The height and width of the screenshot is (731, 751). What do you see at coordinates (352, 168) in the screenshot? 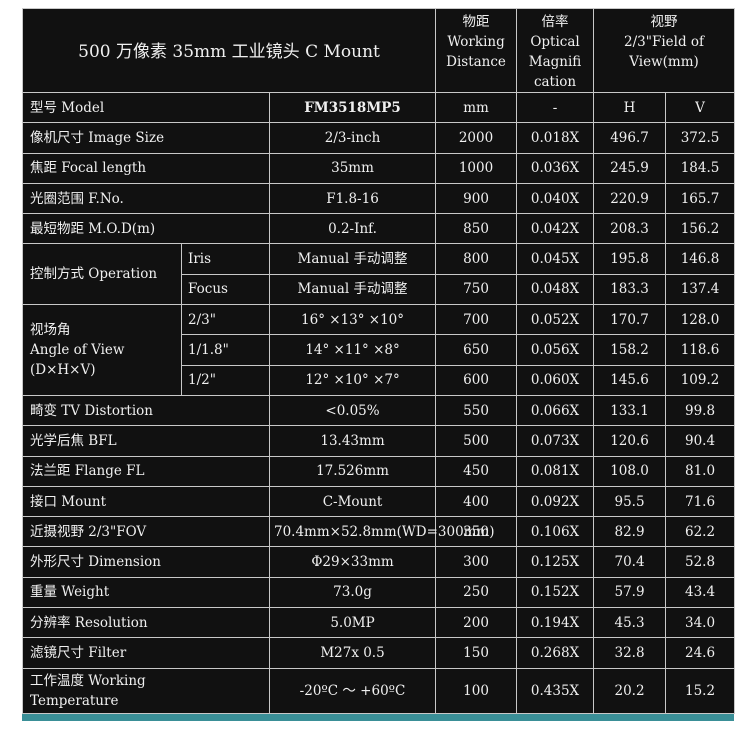
I see `spec-value: 35mm` at bounding box center [352, 168].